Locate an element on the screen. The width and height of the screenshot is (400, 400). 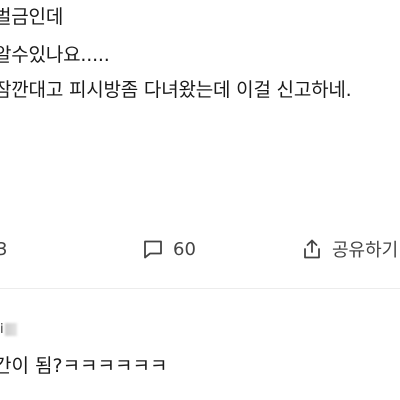
reply-count: 3 is located at coordinates (4, 249).